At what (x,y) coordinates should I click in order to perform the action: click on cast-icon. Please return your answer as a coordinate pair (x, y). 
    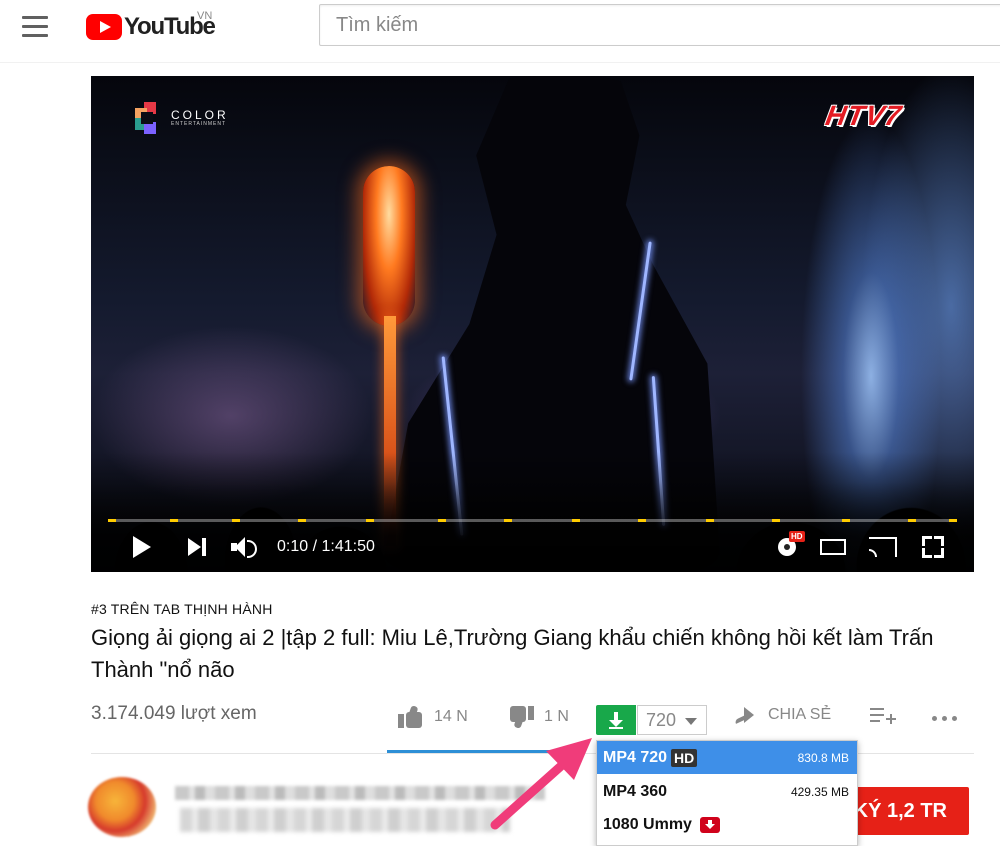
    Looking at the image, I should click on (883, 547).